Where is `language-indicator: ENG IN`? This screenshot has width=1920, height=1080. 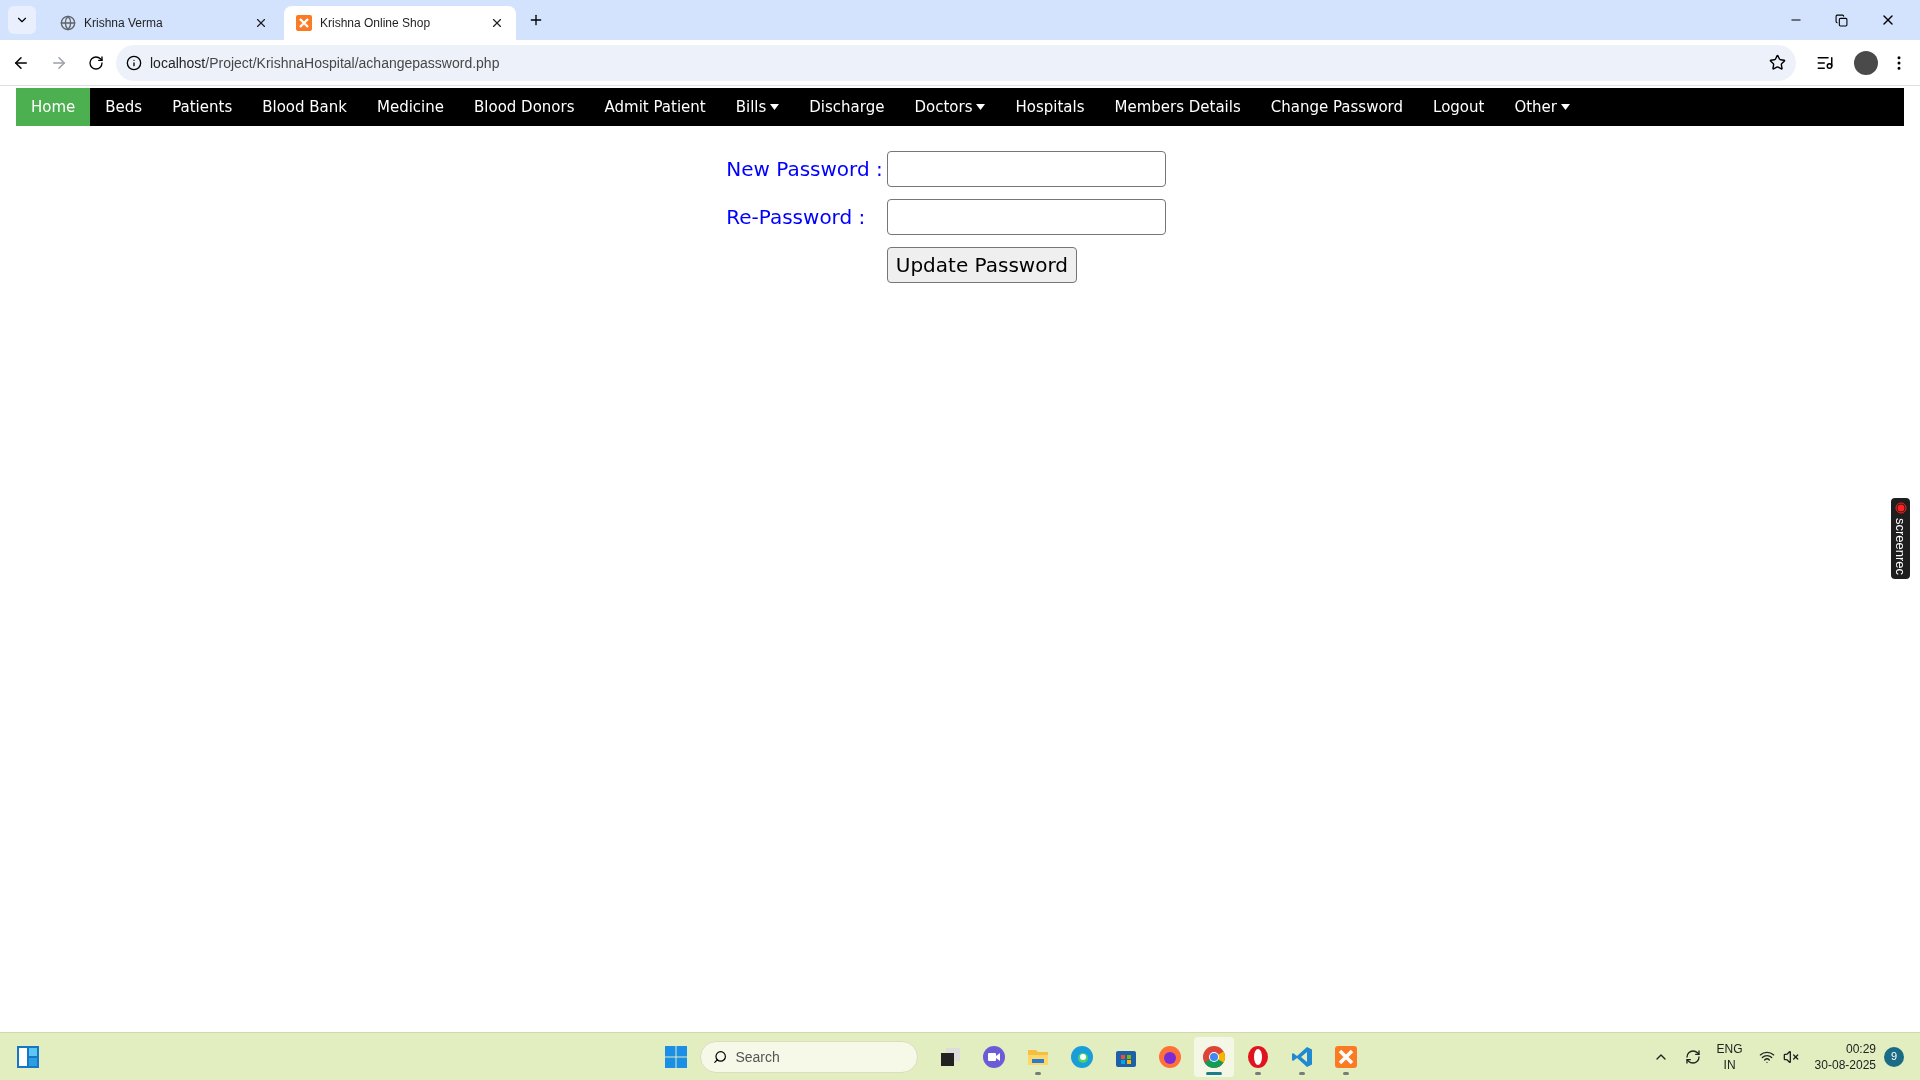 language-indicator: ENG IN is located at coordinates (1729, 1056).